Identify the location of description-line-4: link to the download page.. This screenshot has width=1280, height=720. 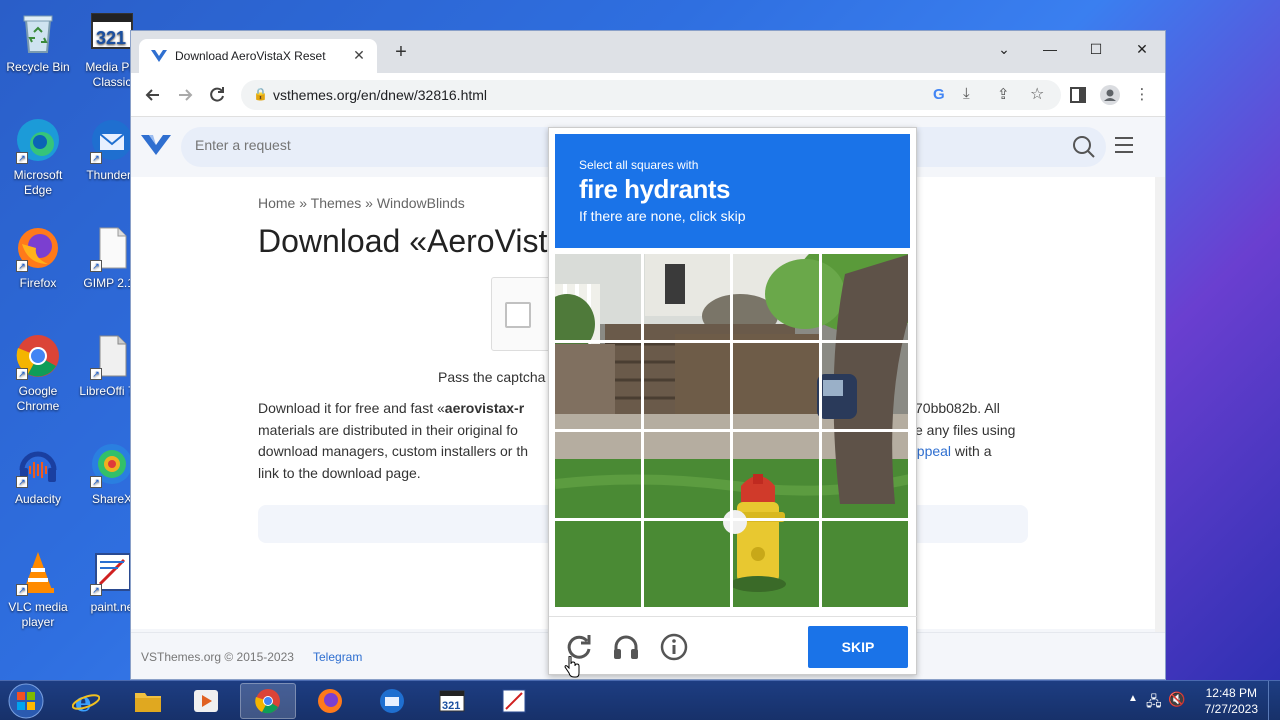
(339, 473).